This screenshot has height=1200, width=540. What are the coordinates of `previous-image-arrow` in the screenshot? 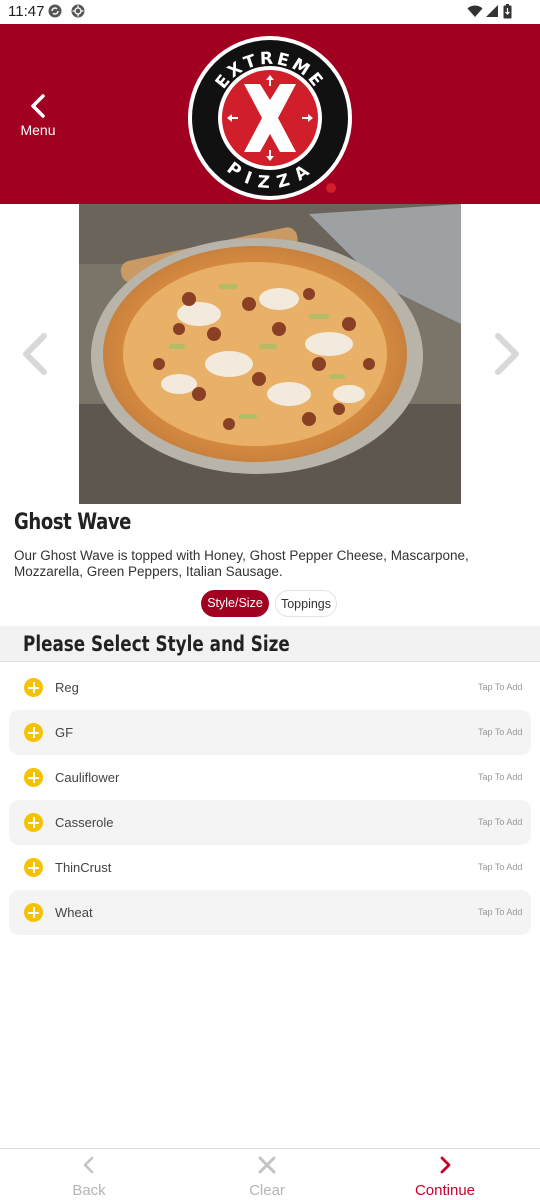 It's located at (36, 354).